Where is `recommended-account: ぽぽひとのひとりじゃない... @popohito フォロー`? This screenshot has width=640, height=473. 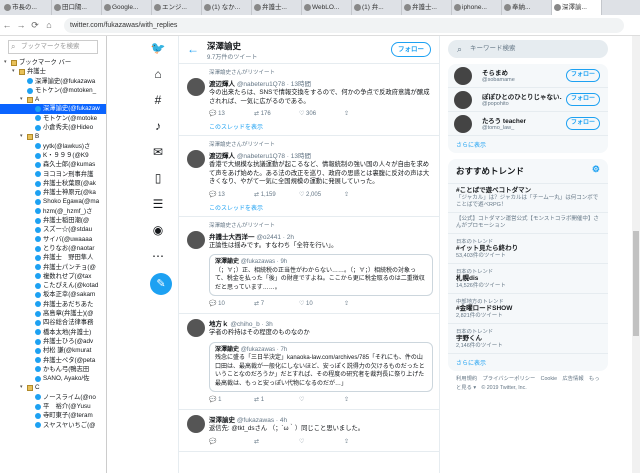
recommended-account: ぽぽひとのひとりじゃない... @popohito フォロー is located at coordinates (528, 100).